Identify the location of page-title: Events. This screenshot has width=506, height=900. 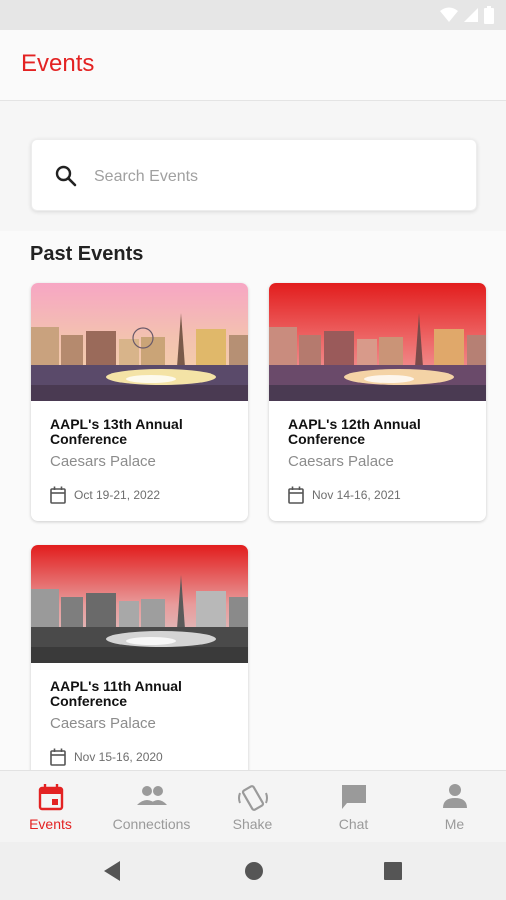
(58, 63).